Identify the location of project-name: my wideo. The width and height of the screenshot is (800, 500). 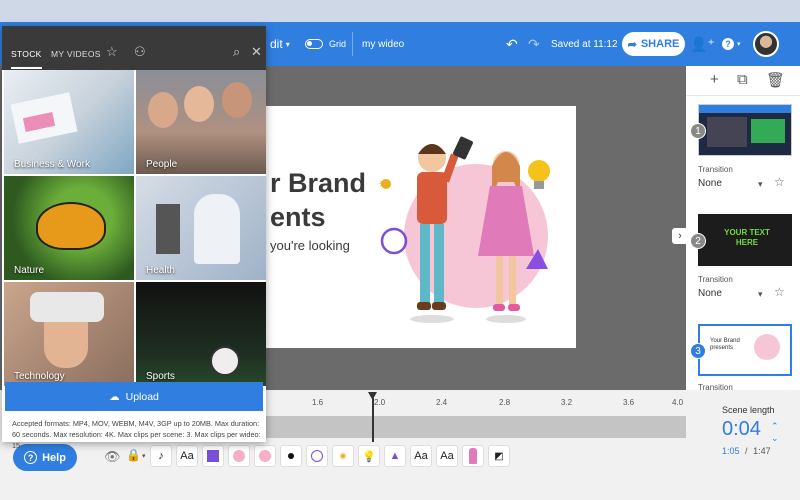
(383, 44).